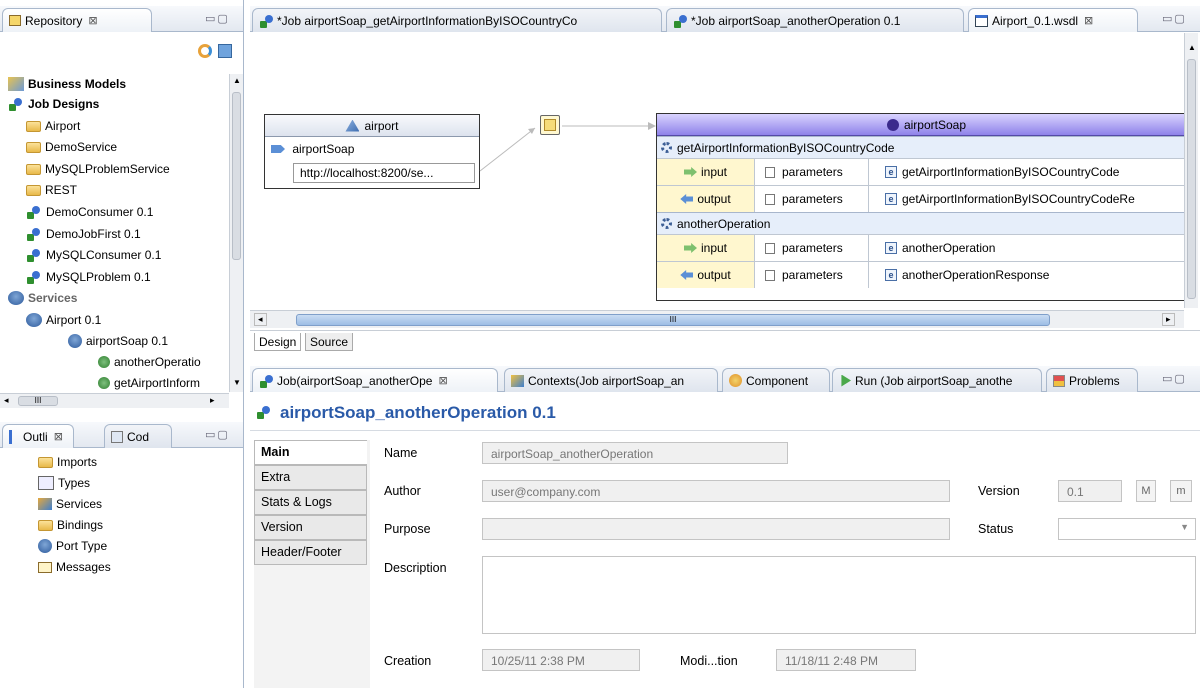 The width and height of the screenshot is (1200, 688). What do you see at coordinates (63, 320) in the screenshot?
I see `tree-item-airport-service: Airport 0.1` at bounding box center [63, 320].